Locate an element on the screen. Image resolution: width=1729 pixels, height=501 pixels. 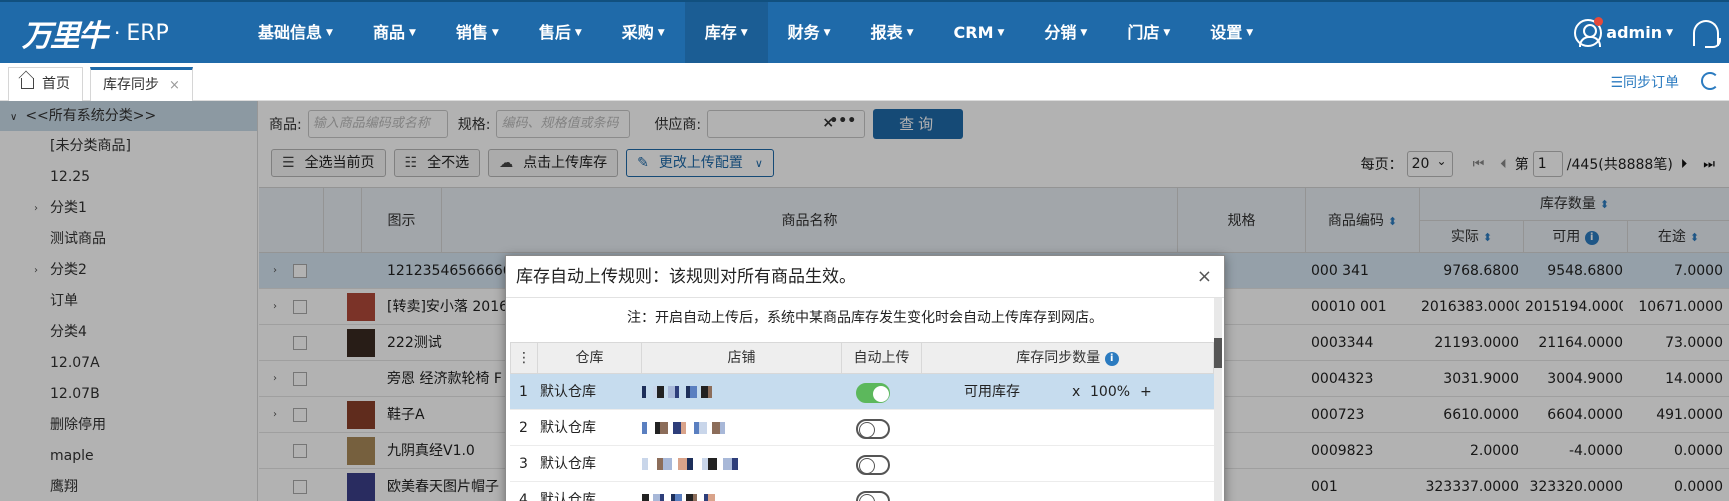
rule-row: 3 默认仓库 is located at coordinates (862, 464).